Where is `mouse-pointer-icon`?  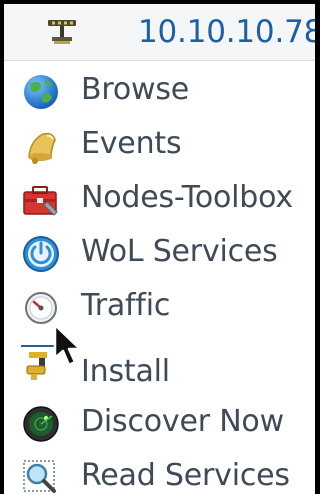
mouse-pointer-icon is located at coordinates (67, 345).